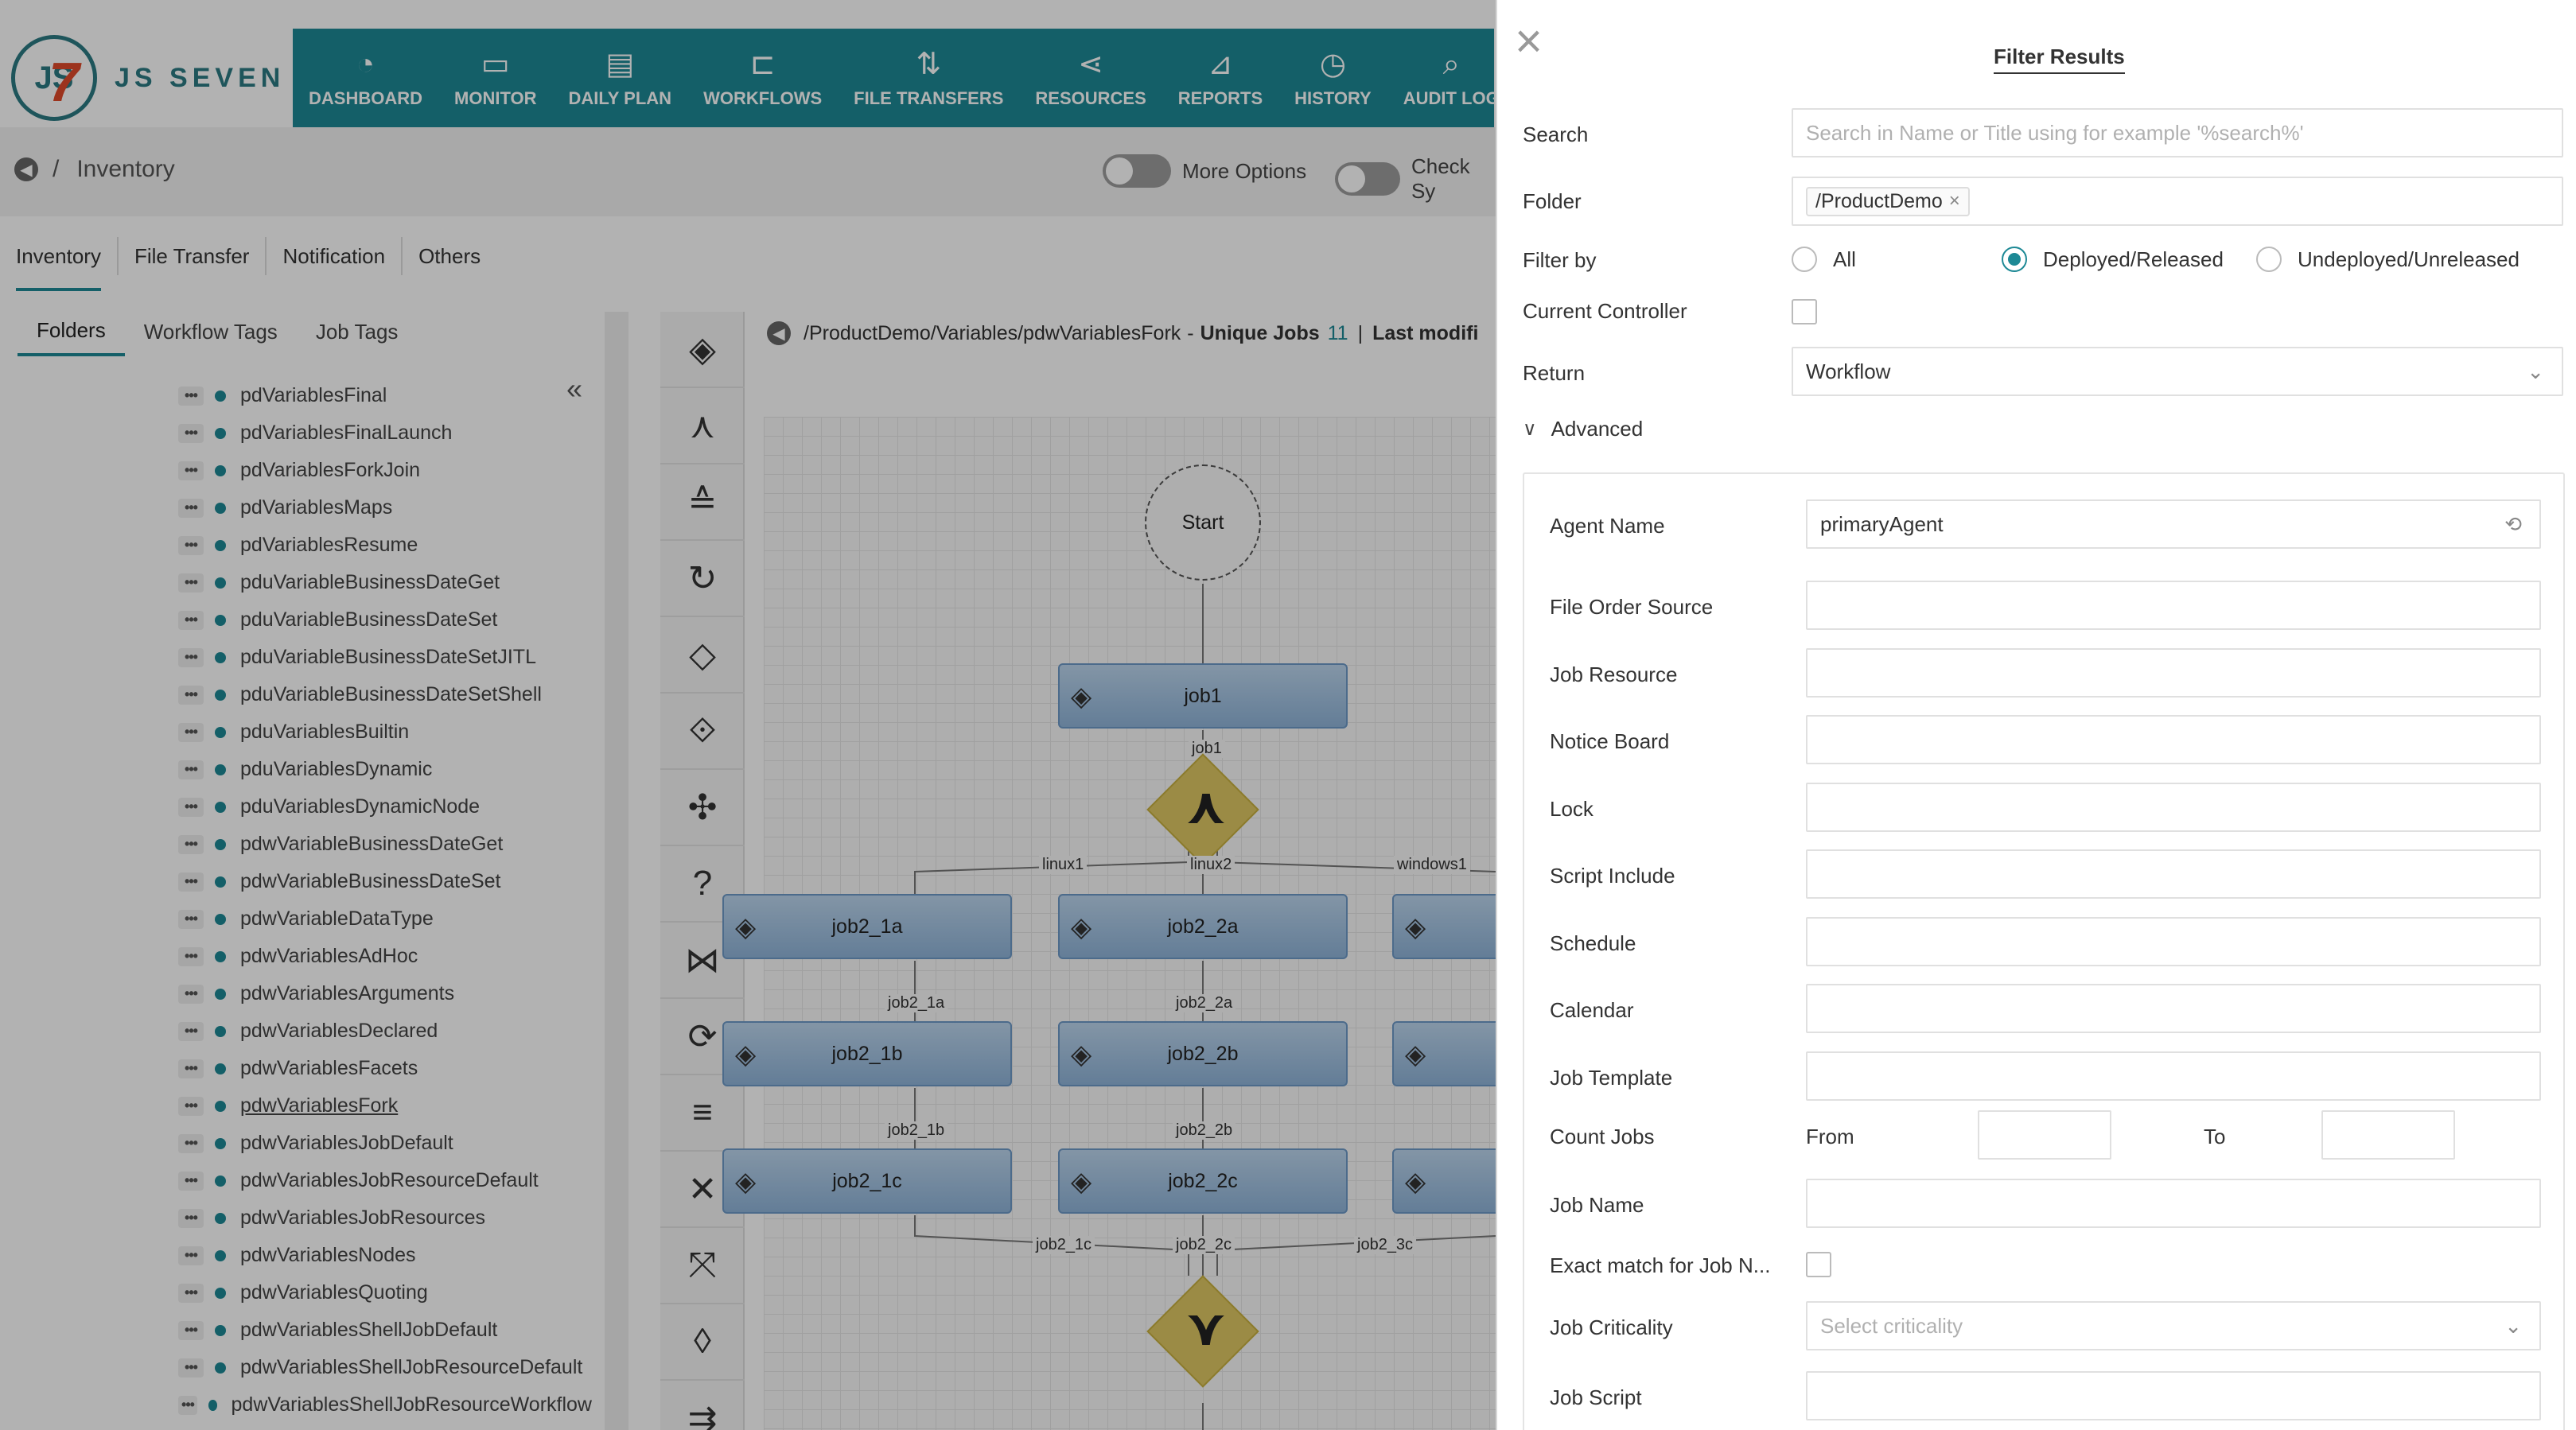 The image size is (2576, 1430). I want to click on job-instruction-icon: ◈, so click(703, 350).